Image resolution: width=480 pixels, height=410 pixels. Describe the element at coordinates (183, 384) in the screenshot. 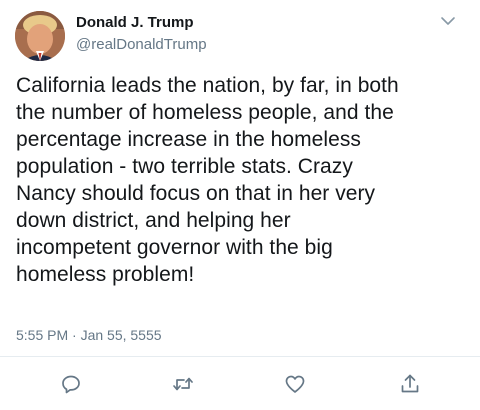

I see `retweet-icon` at that location.